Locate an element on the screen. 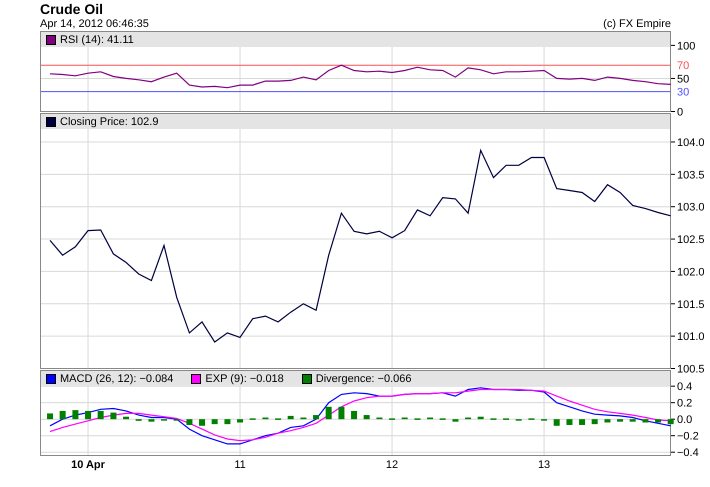 This screenshot has width=710, height=487. y-axis-label: 50 is located at coordinates (683, 79).